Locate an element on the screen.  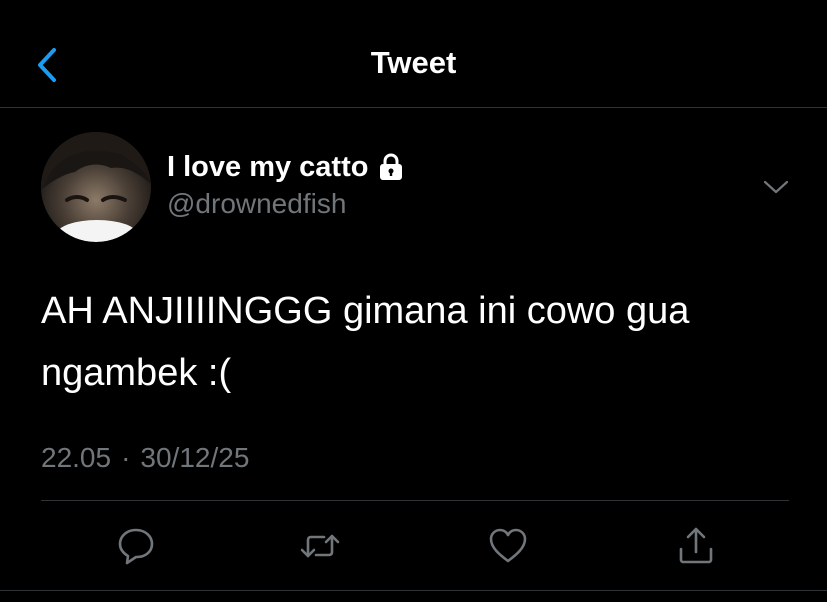
retweet-icon is located at coordinates (320, 546).